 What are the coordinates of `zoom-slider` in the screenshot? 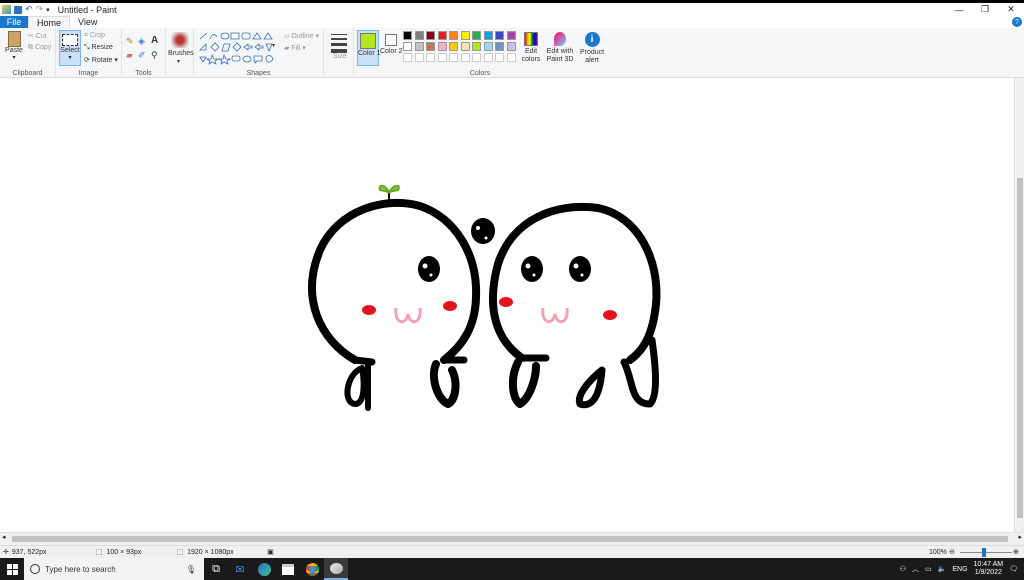 It's located at (986, 552).